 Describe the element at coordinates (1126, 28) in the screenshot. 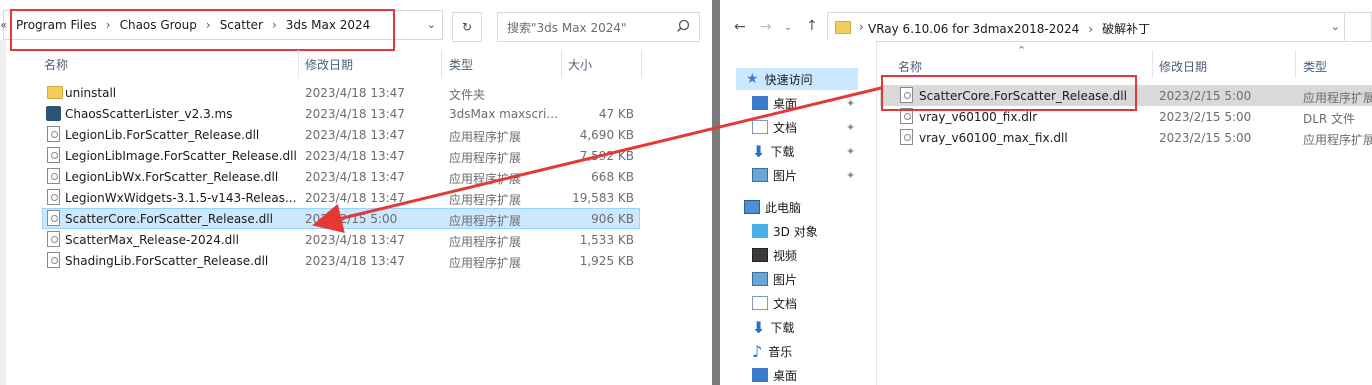

I see `breadcrumb-crack-patch: 破解补丁` at that location.